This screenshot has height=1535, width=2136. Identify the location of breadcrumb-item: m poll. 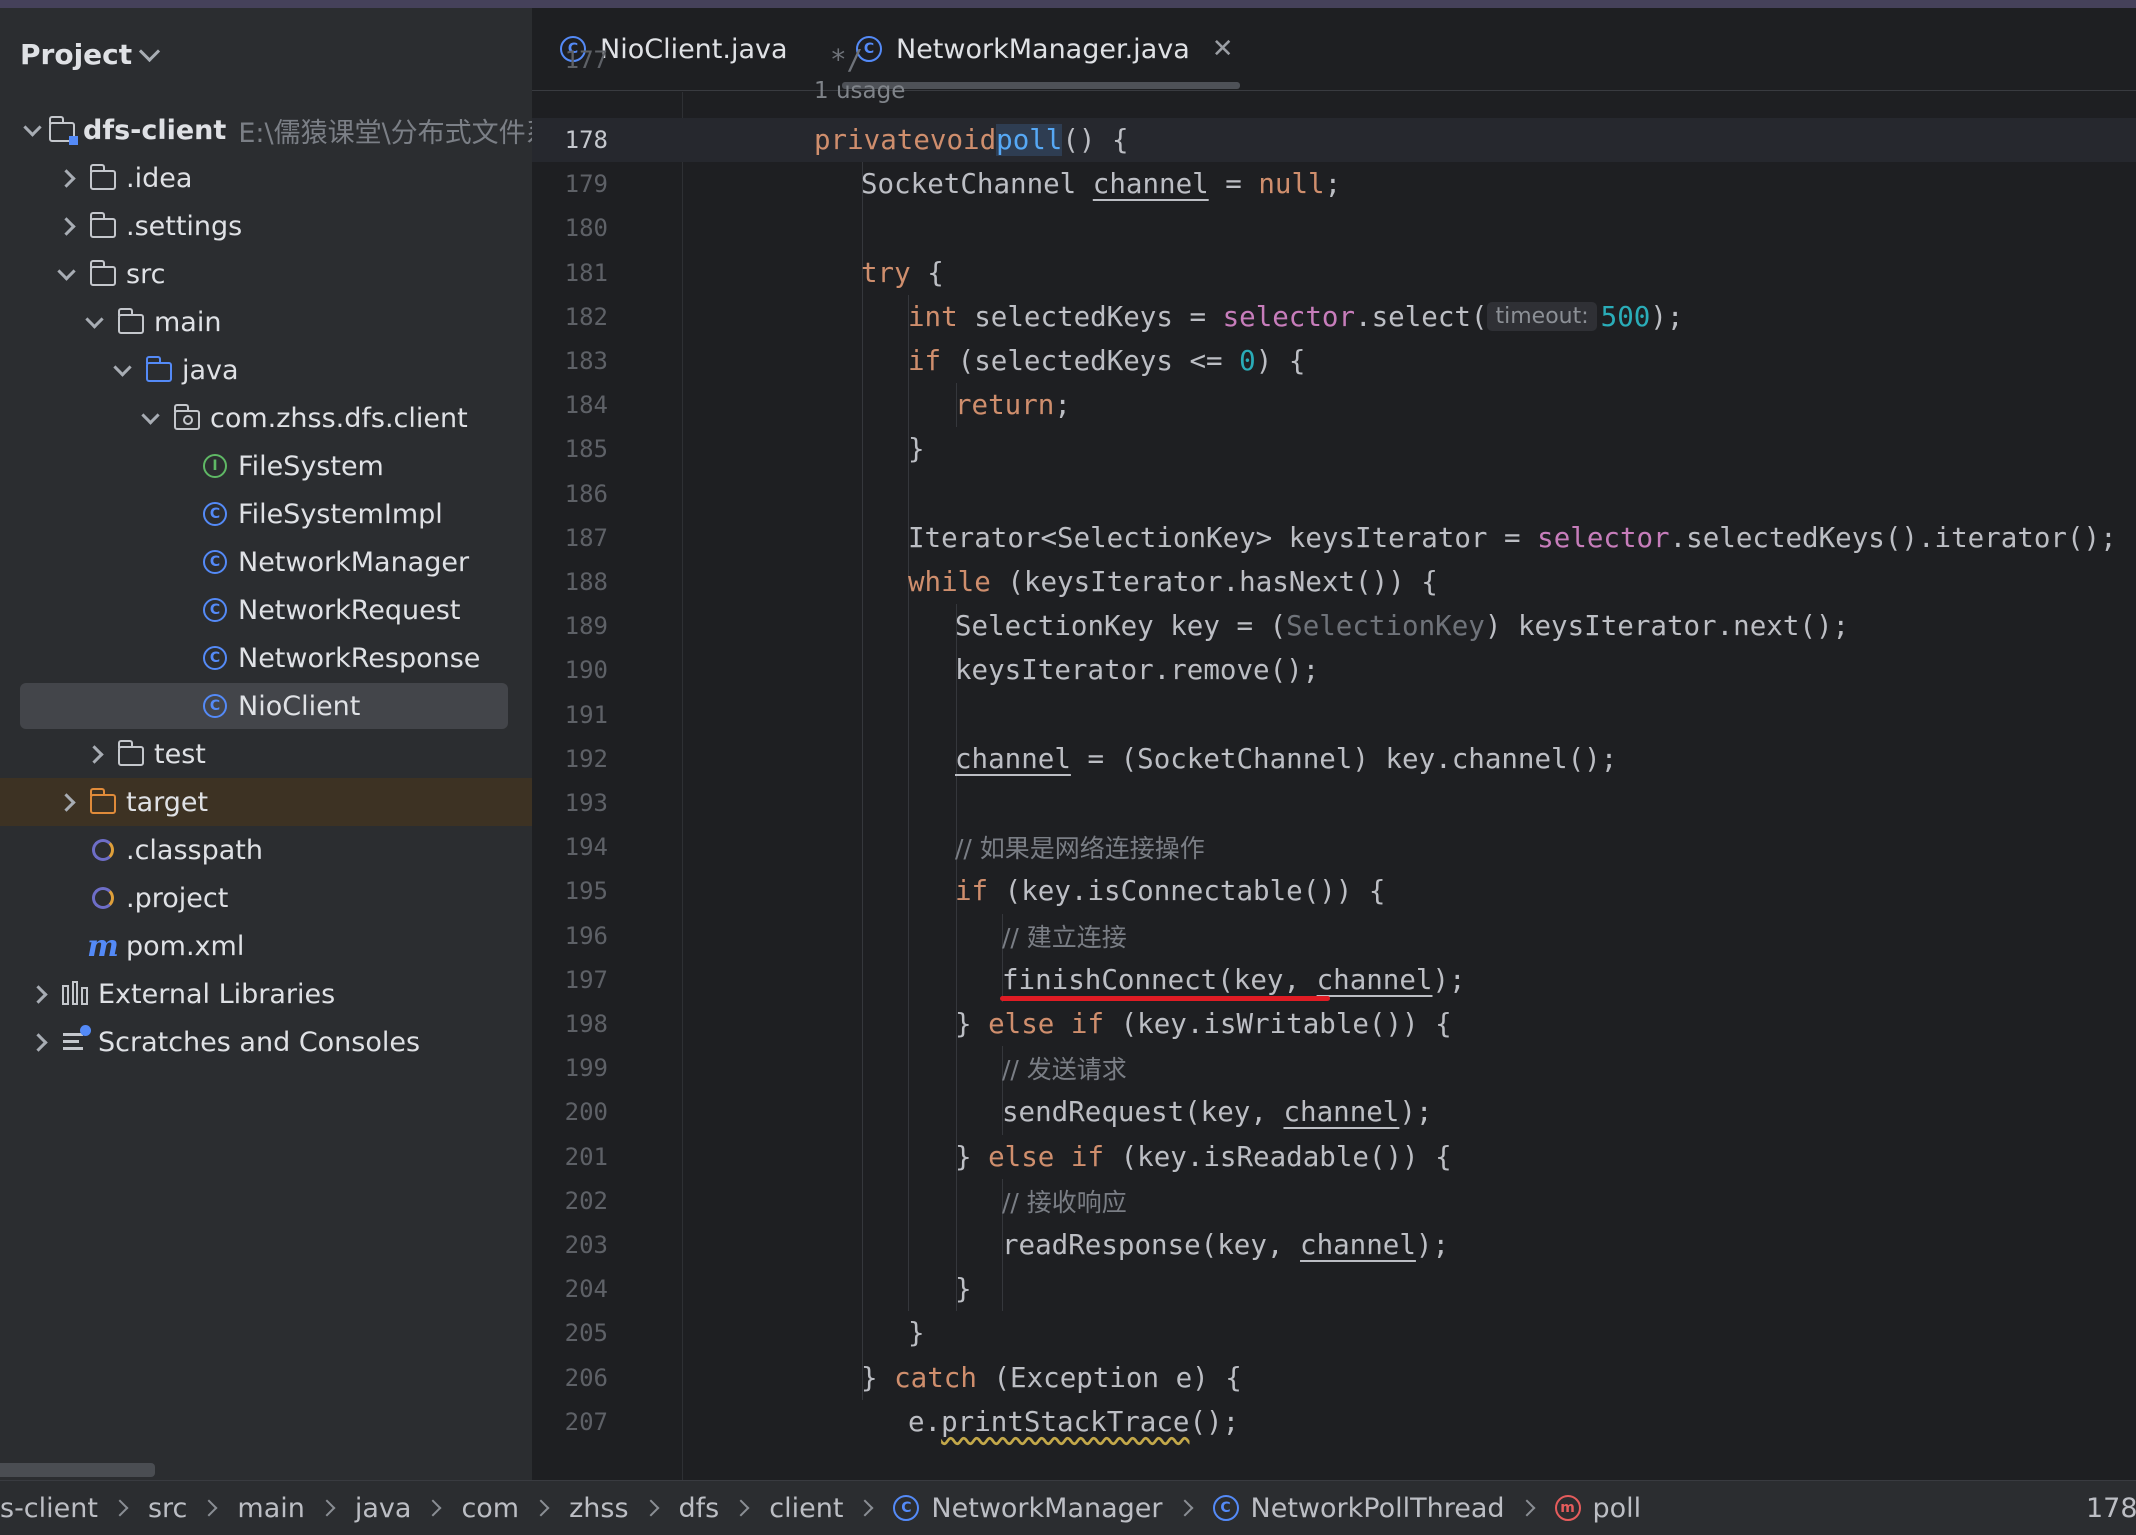
(1597, 1508).